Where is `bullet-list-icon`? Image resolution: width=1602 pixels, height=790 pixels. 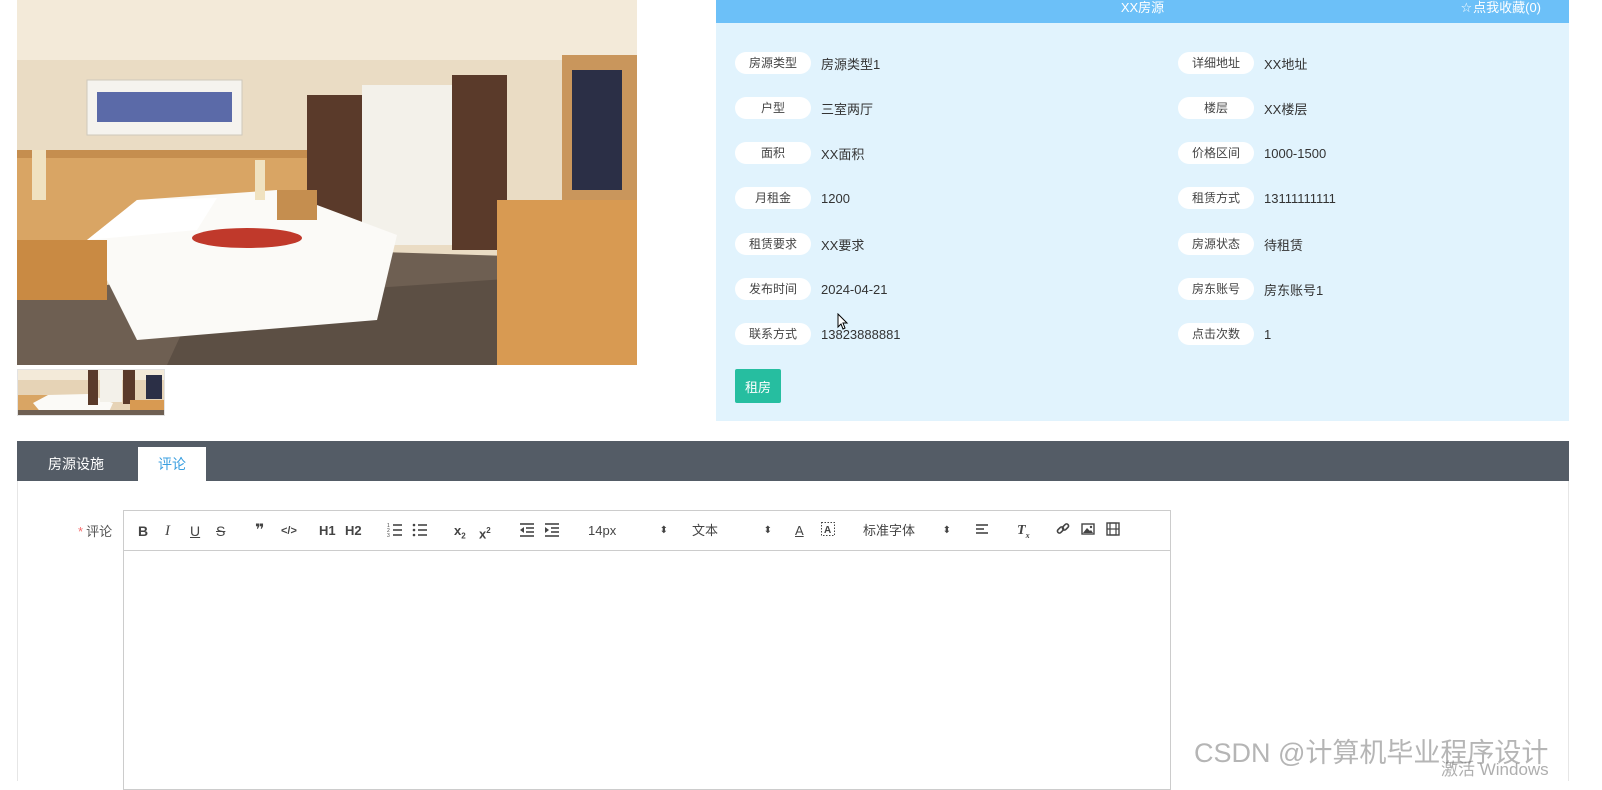
bullet-list-icon is located at coordinates (420, 531).